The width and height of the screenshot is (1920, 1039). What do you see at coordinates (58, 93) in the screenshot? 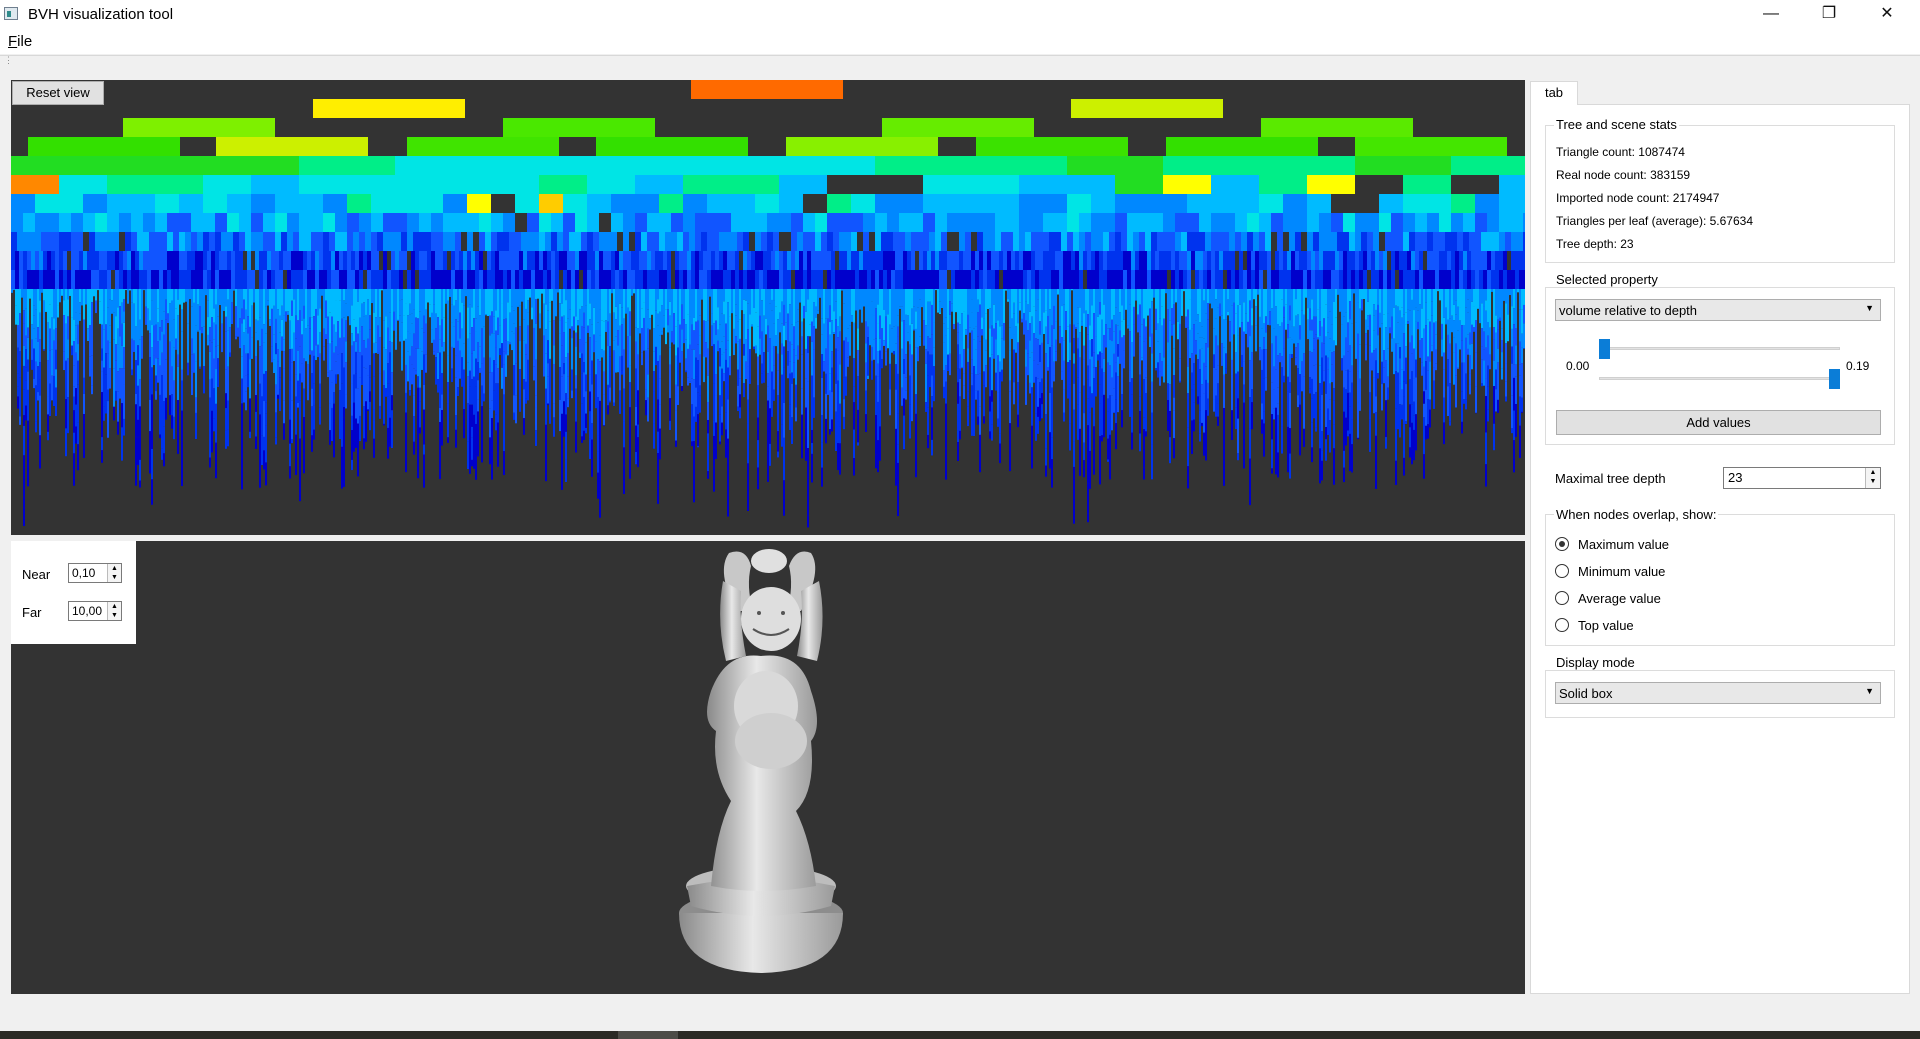
I see `reset-view-button: Reset view` at bounding box center [58, 93].